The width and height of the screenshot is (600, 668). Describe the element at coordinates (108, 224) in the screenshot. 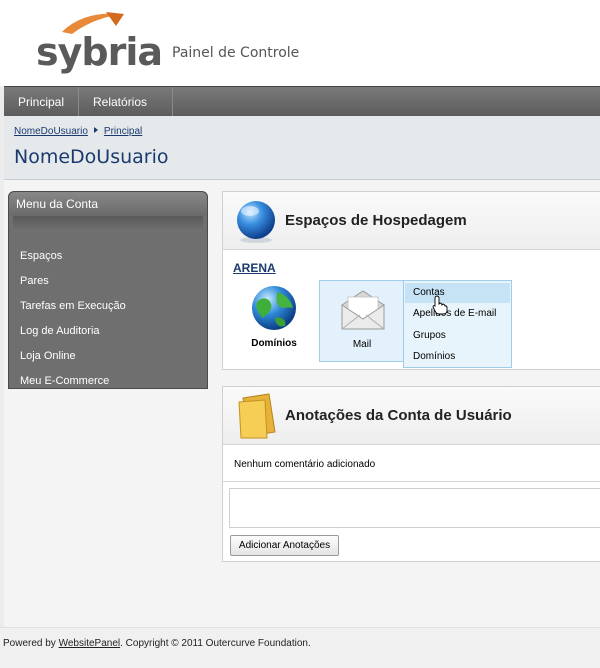

I see `menu-divider` at that location.